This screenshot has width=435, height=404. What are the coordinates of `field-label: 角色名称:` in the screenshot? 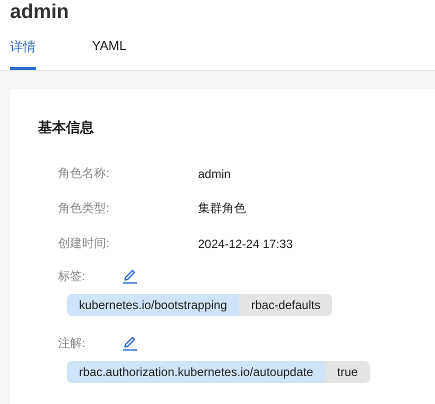 It's located at (84, 173).